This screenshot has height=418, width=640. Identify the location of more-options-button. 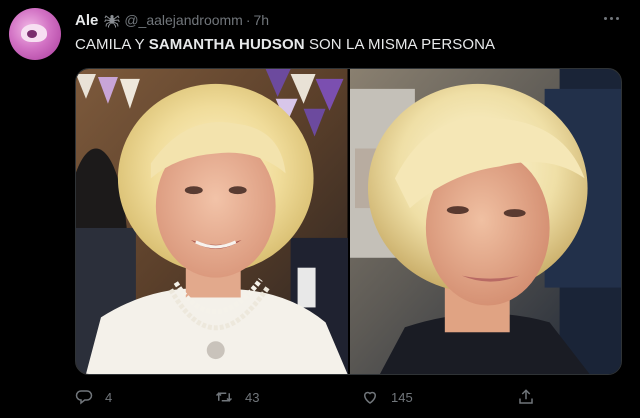
(611, 18).